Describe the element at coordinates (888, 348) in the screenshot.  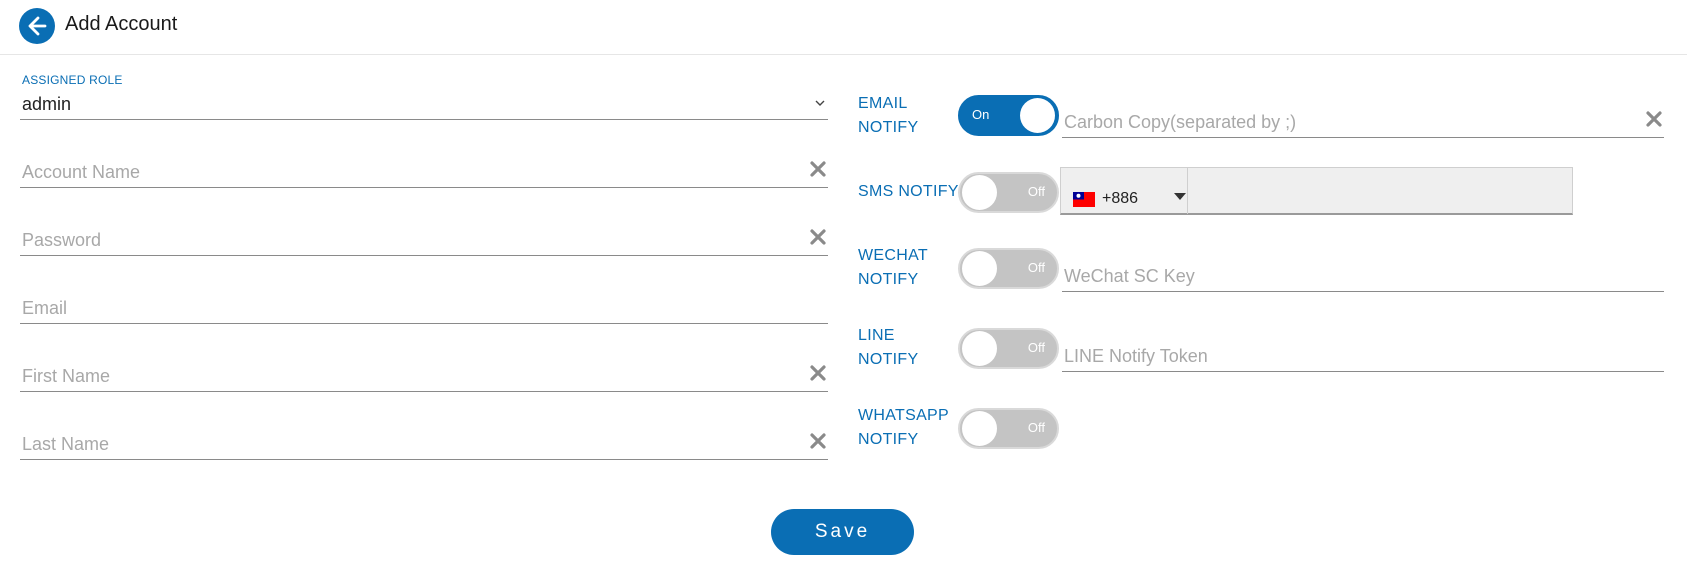
I see `line-notify-label: LINE NOTIFY` at that location.